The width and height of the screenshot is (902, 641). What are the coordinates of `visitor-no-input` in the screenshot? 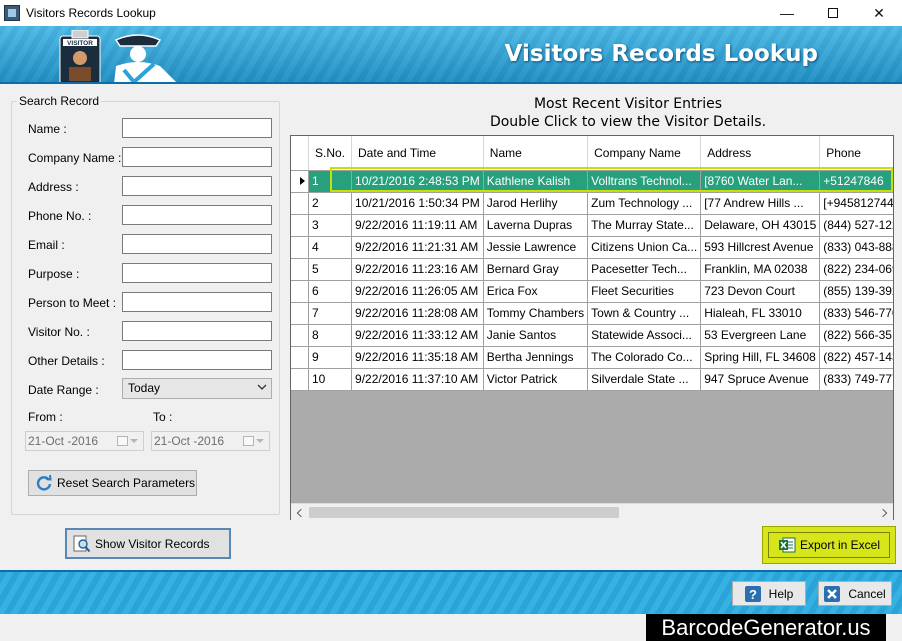 It's located at (197, 331).